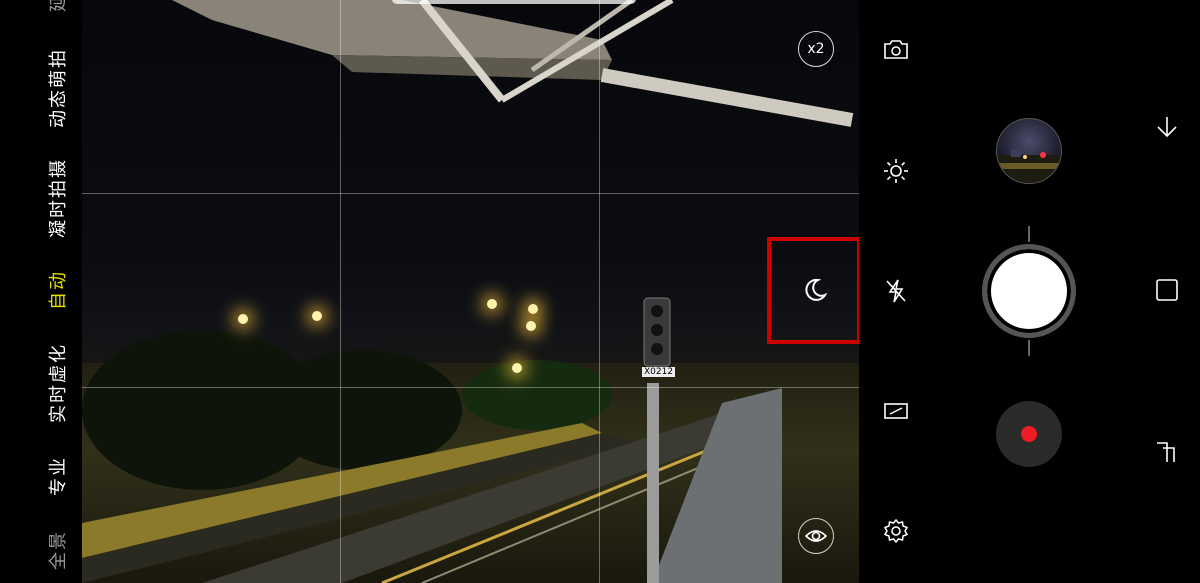 This screenshot has width=1200, height=583. I want to click on recents-button, so click(1167, 452).